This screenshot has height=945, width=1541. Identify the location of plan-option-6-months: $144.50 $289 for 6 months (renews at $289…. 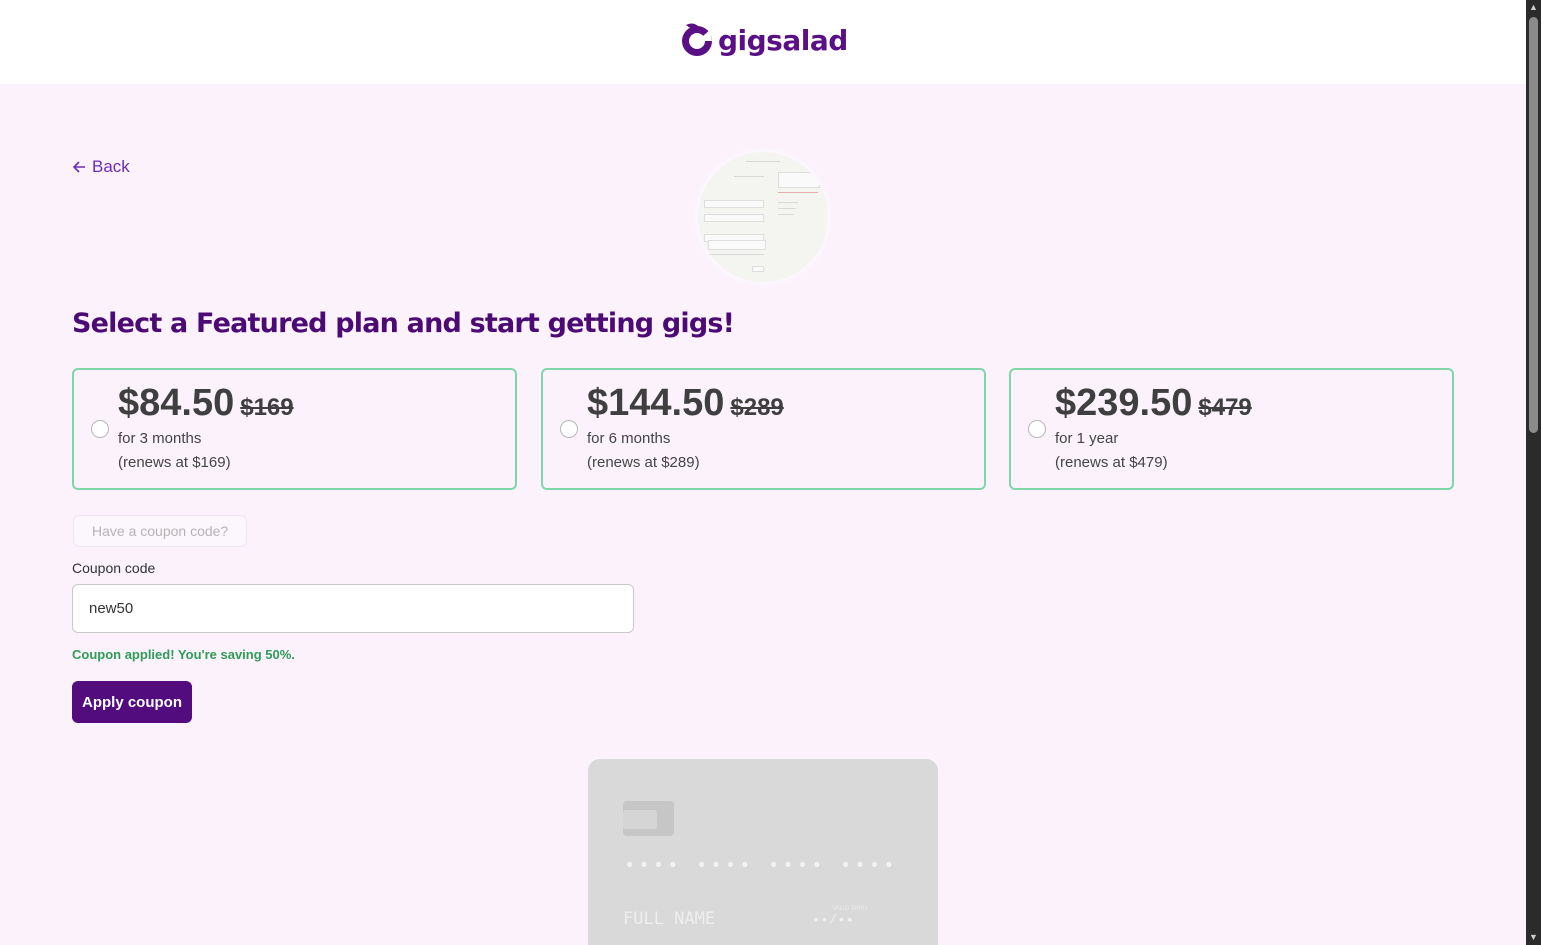
(763, 429).